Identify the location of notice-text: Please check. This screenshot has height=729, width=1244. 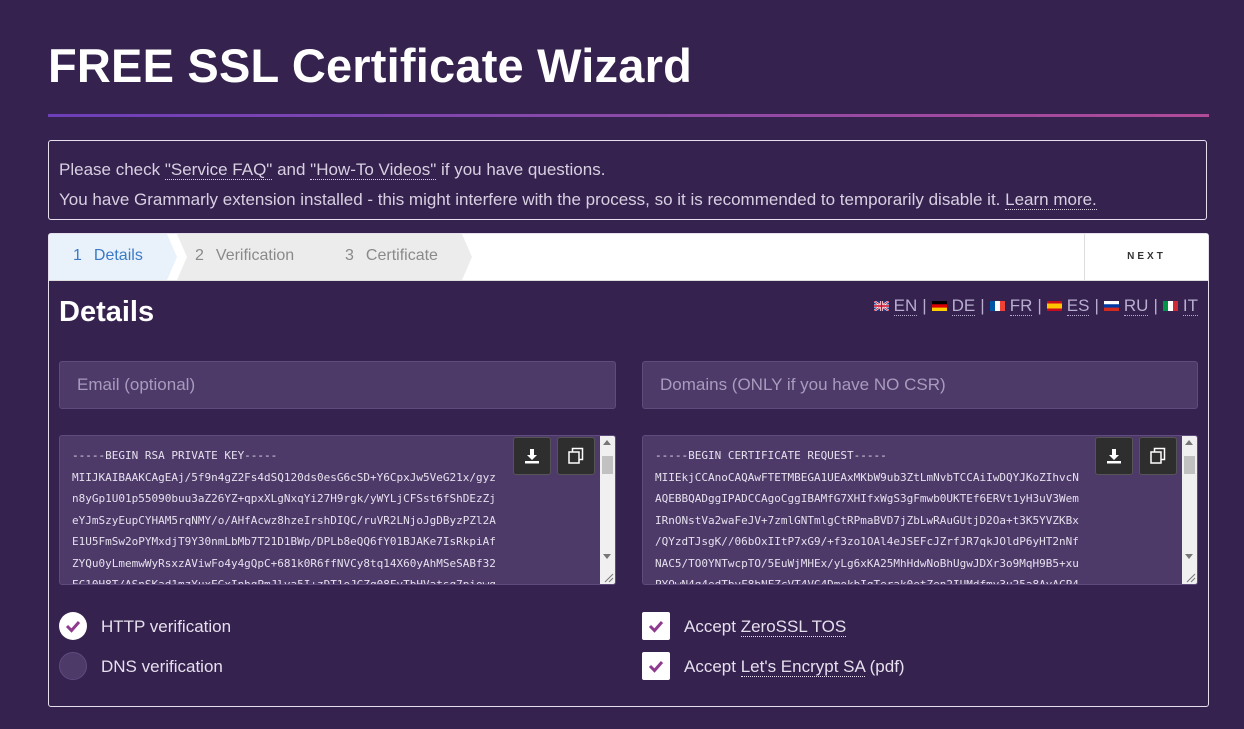
(112, 169).